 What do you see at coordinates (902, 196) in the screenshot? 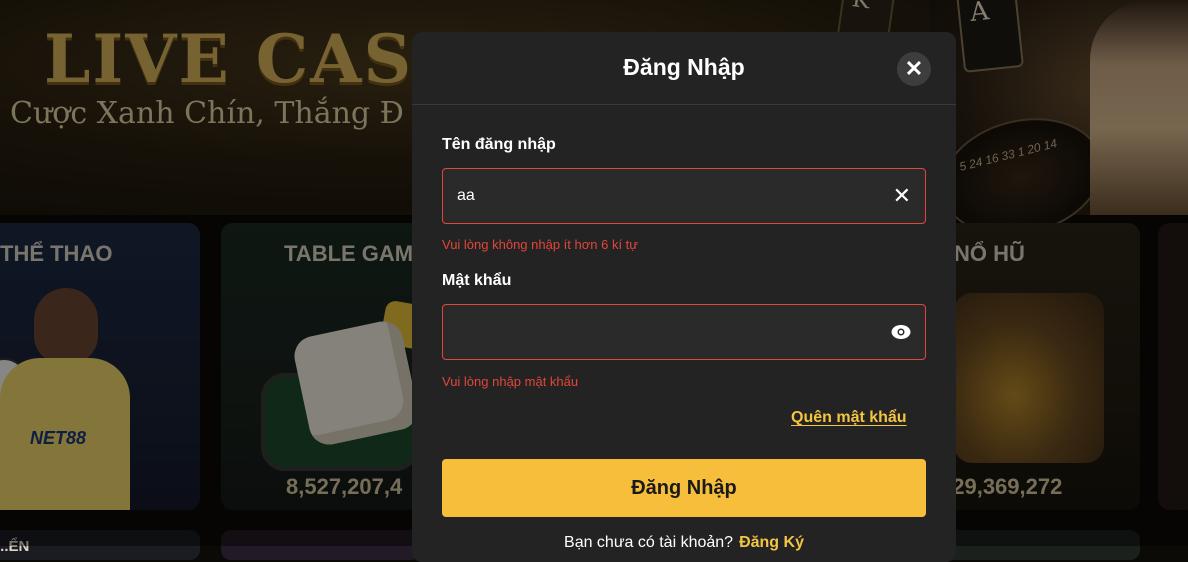
I see `clear-input-icon: ✕` at bounding box center [902, 196].